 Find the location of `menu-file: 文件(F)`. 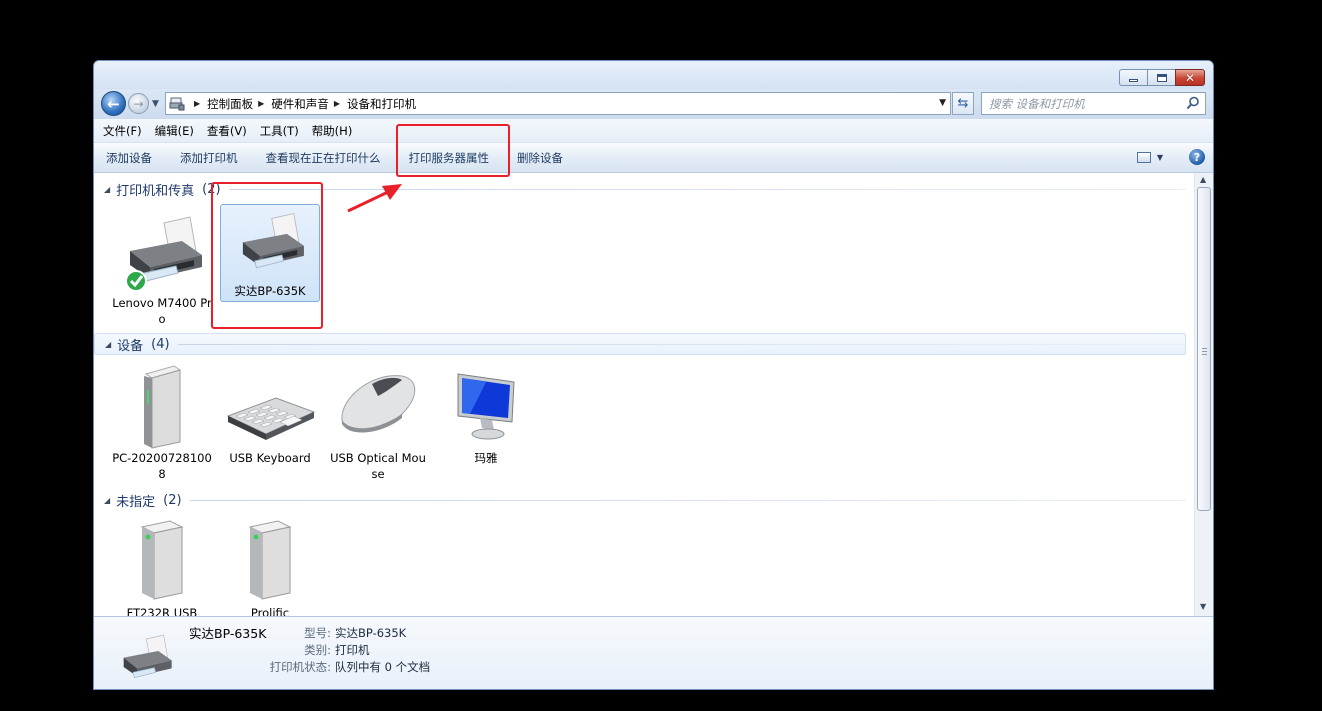

menu-file: 文件(F) is located at coordinates (122, 131).